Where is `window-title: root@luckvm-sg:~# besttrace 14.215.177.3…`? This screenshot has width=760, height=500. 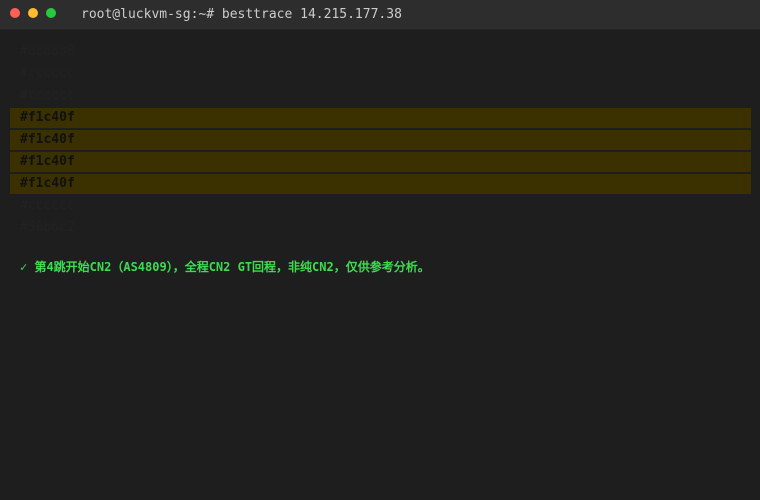 window-title: root@luckvm-sg:~# besttrace 14.215.177.3… is located at coordinates (241, 14).